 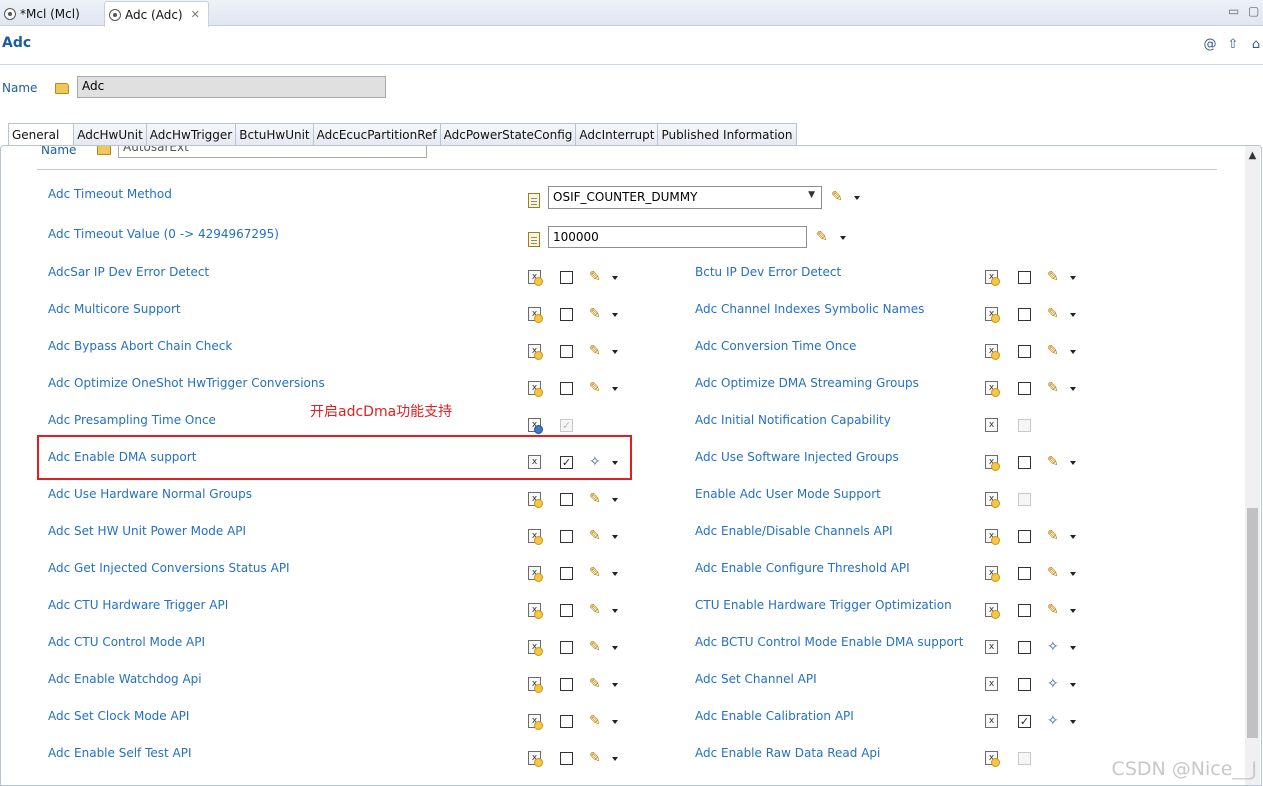 What do you see at coordinates (992, 574) in the screenshot?
I see `parameter-type-icon: x` at bounding box center [992, 574].